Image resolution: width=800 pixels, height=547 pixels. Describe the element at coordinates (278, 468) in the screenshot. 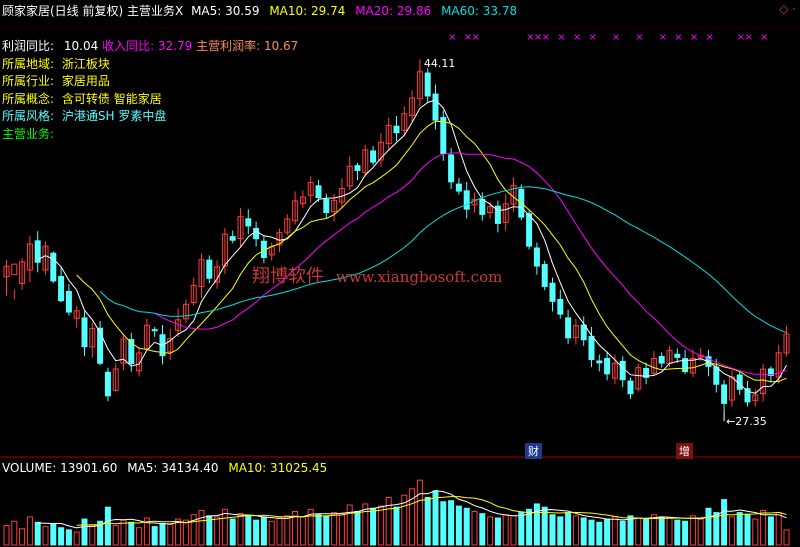

I see `volume-ma10-label: MA10: 31025.45` at that location.